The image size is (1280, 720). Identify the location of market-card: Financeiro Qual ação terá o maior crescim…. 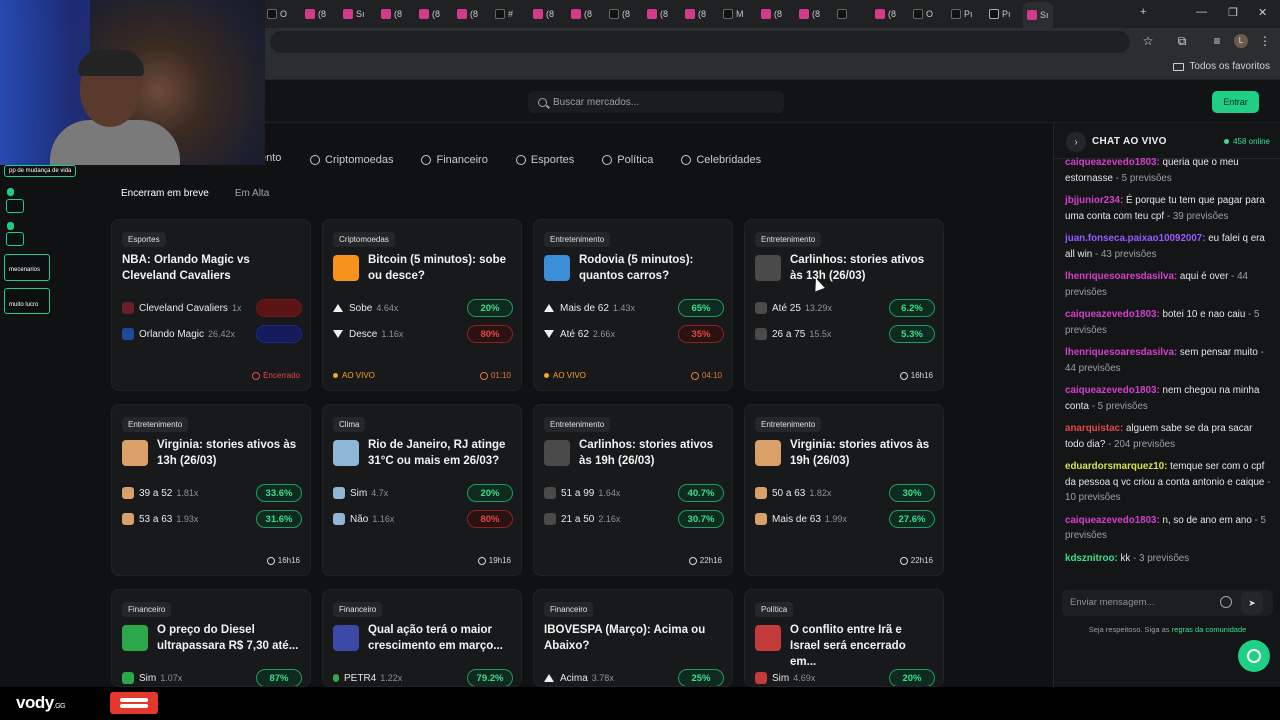
(422, 638).